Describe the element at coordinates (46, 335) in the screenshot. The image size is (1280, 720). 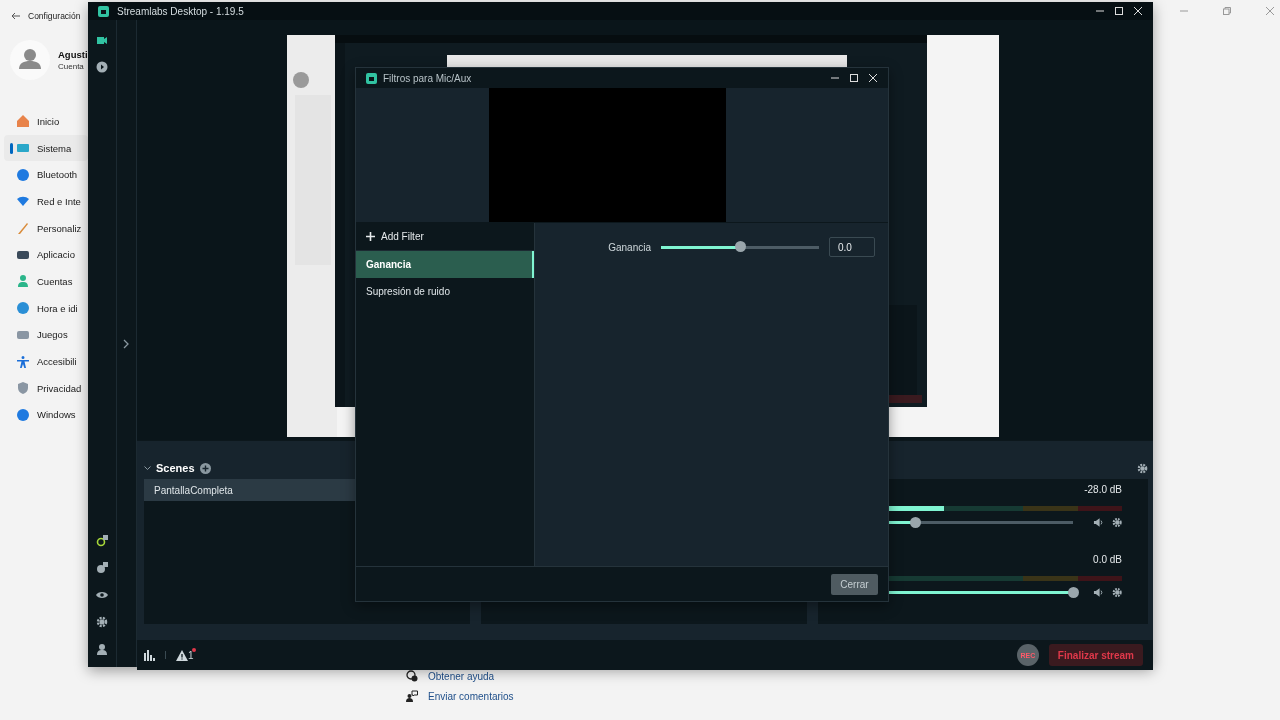
I see `nav-item: Juegos` at that location.